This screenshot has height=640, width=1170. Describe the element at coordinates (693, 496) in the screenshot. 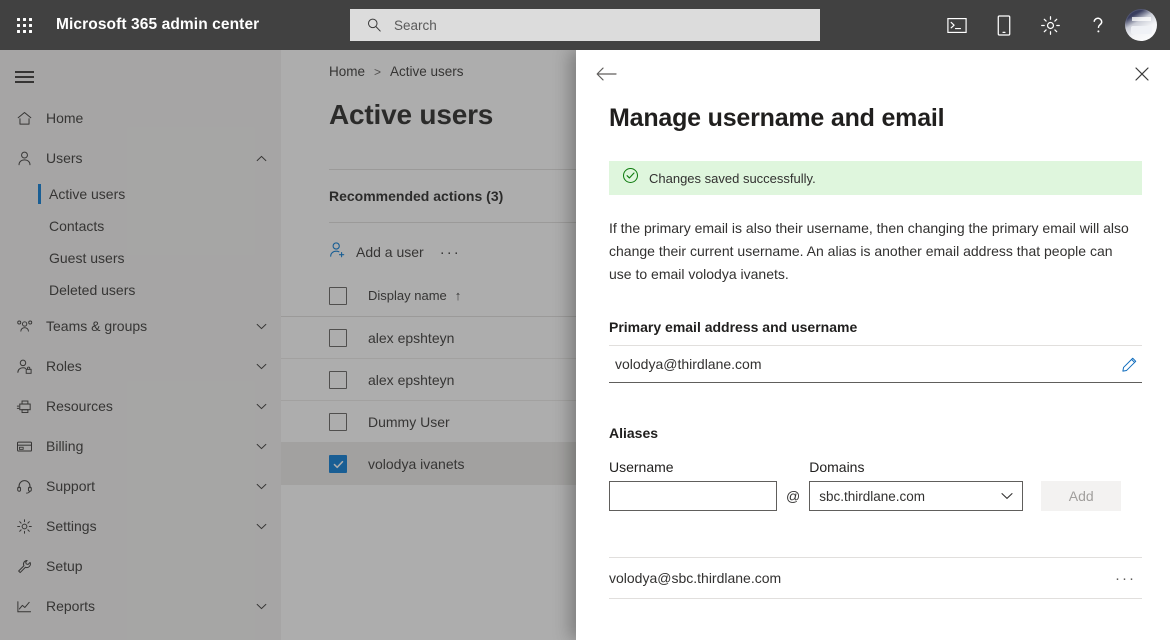

I see `alias-username-input` at that location.